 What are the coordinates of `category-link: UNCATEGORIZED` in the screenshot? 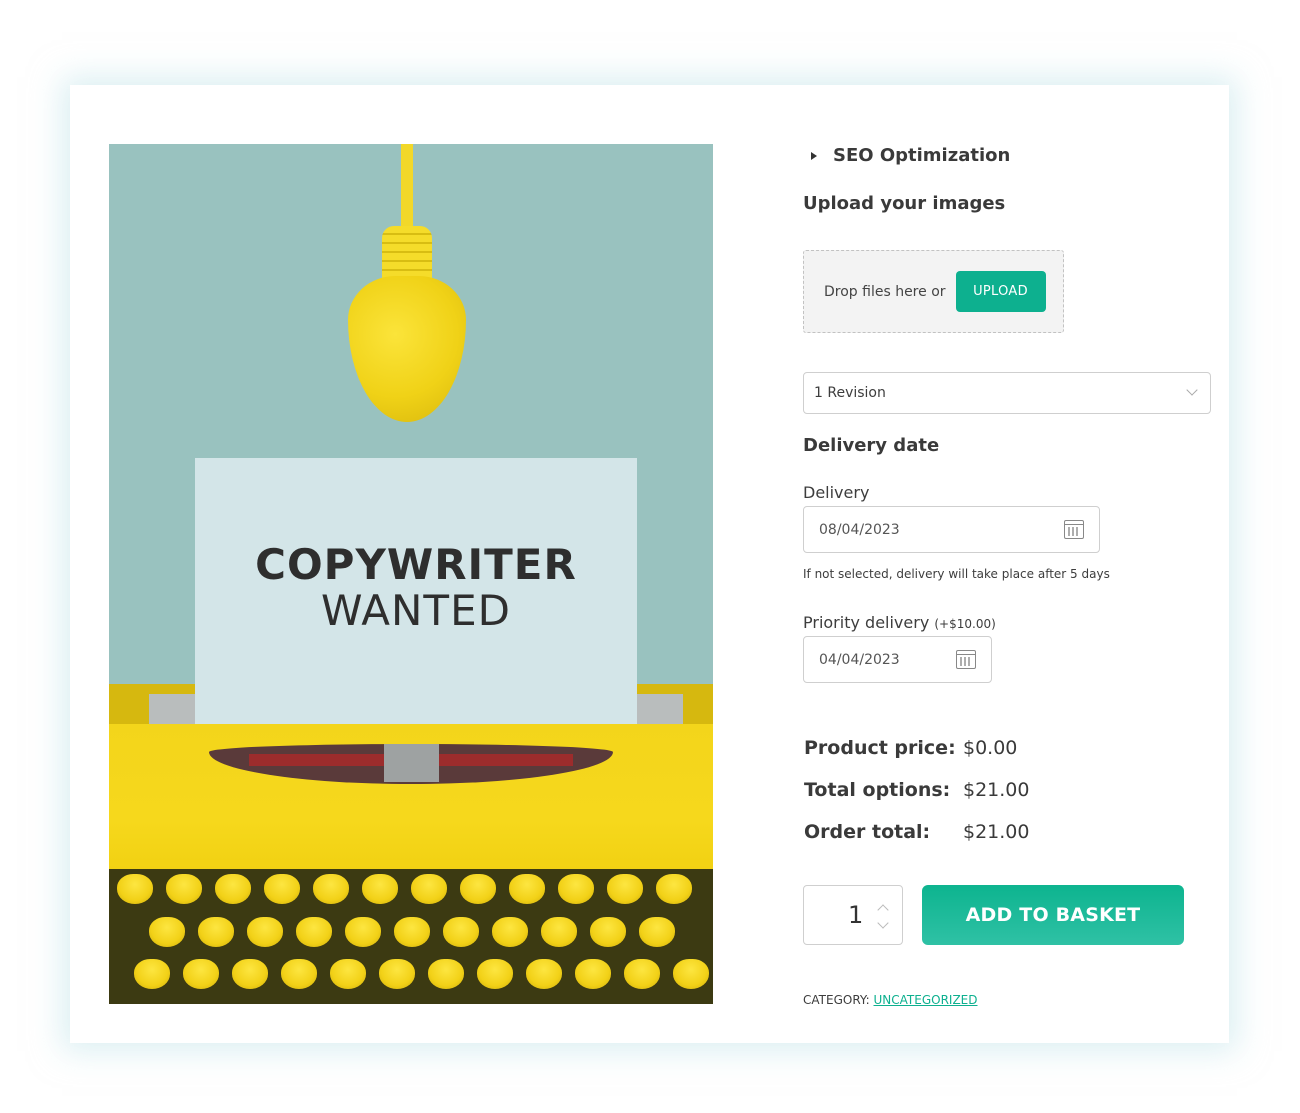 It's located at (926, 1000).